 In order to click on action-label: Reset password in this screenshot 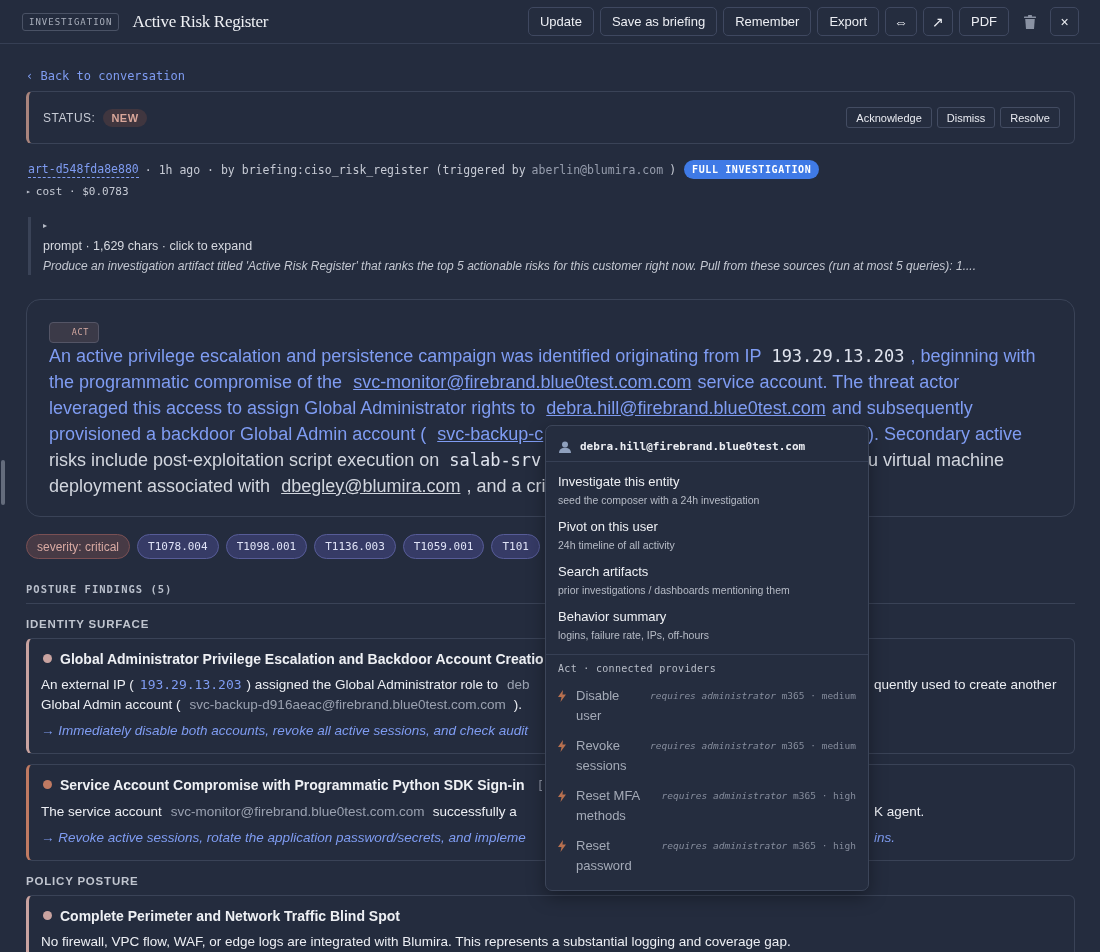, I will do `click(604, 856)`.